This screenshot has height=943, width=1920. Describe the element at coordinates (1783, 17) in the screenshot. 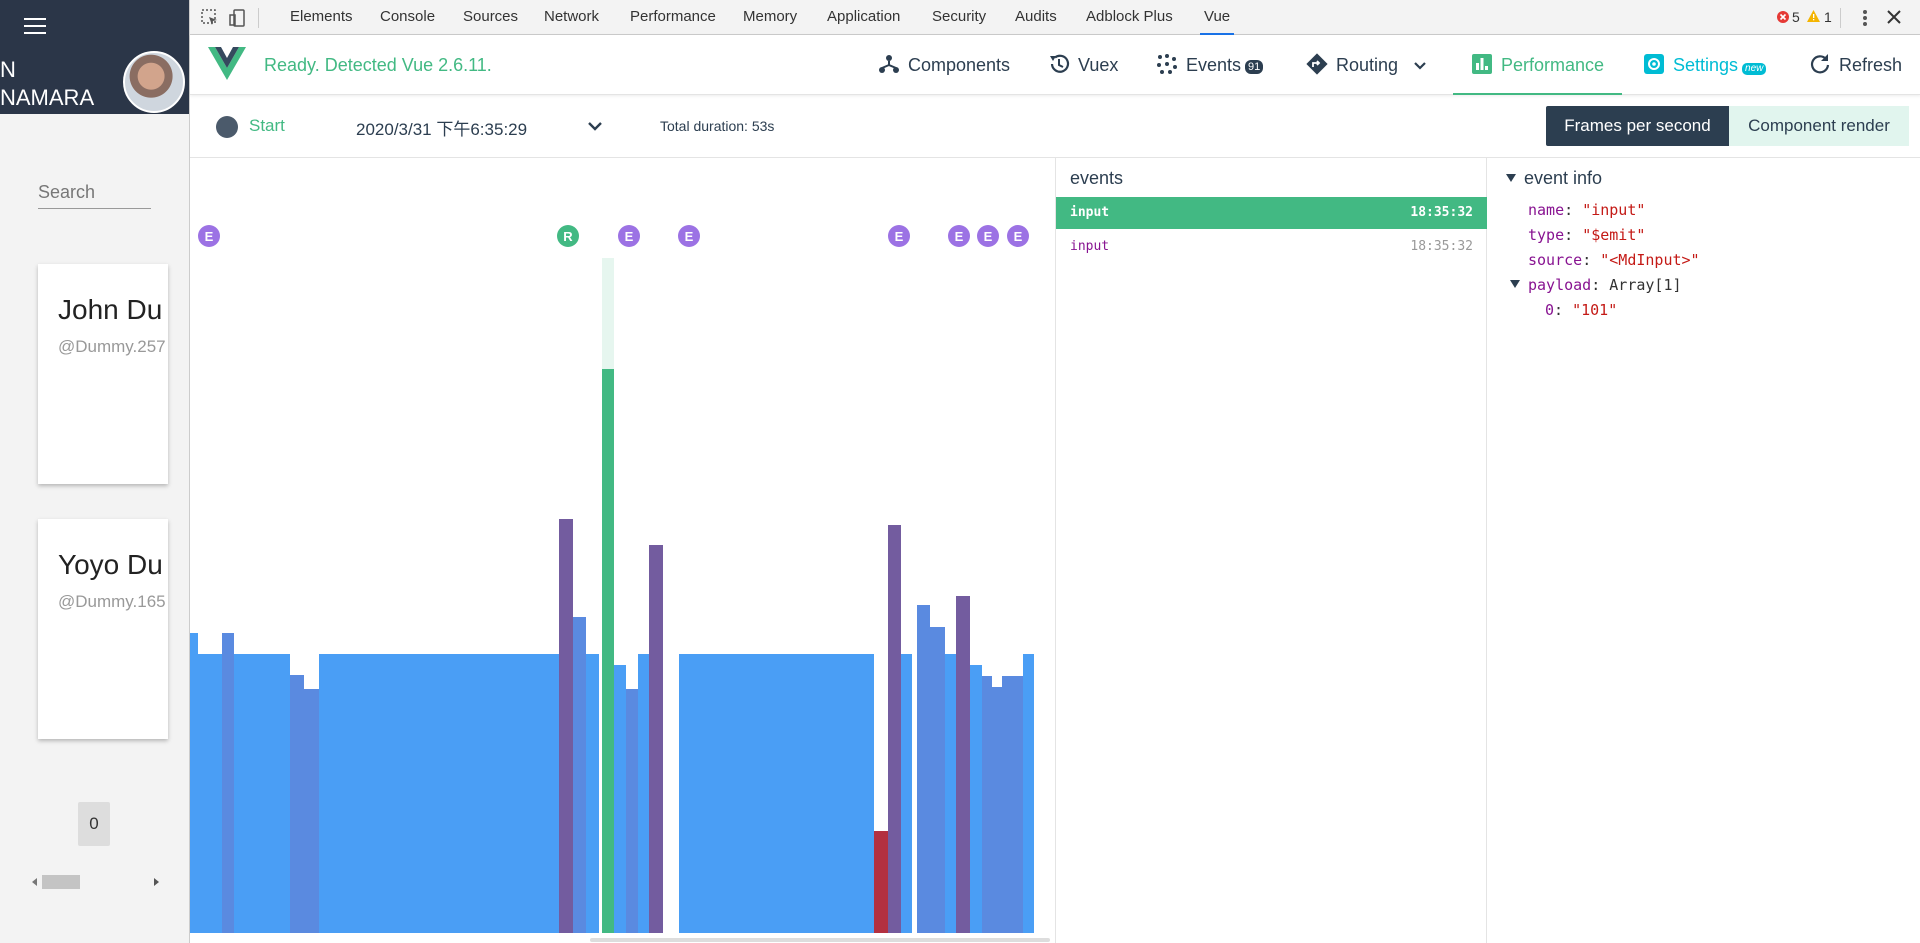

I see `error-icon` at that location.